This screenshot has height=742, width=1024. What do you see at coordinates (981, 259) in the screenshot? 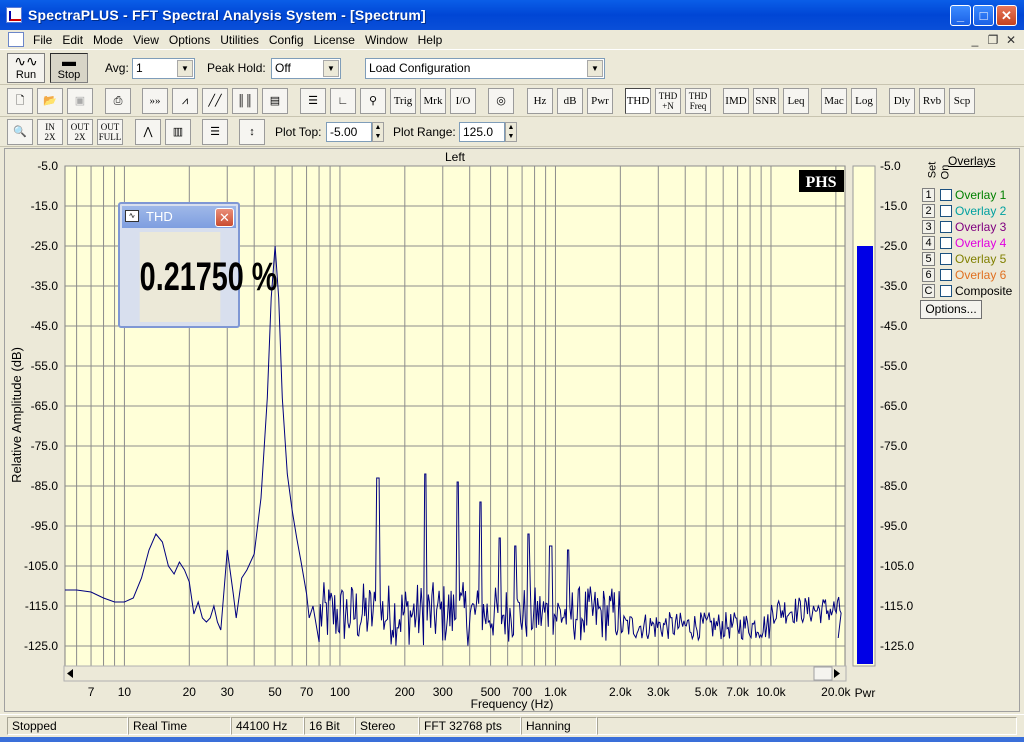
I see `overlay-name: Overlay 5` at bounding box center [981, 259].